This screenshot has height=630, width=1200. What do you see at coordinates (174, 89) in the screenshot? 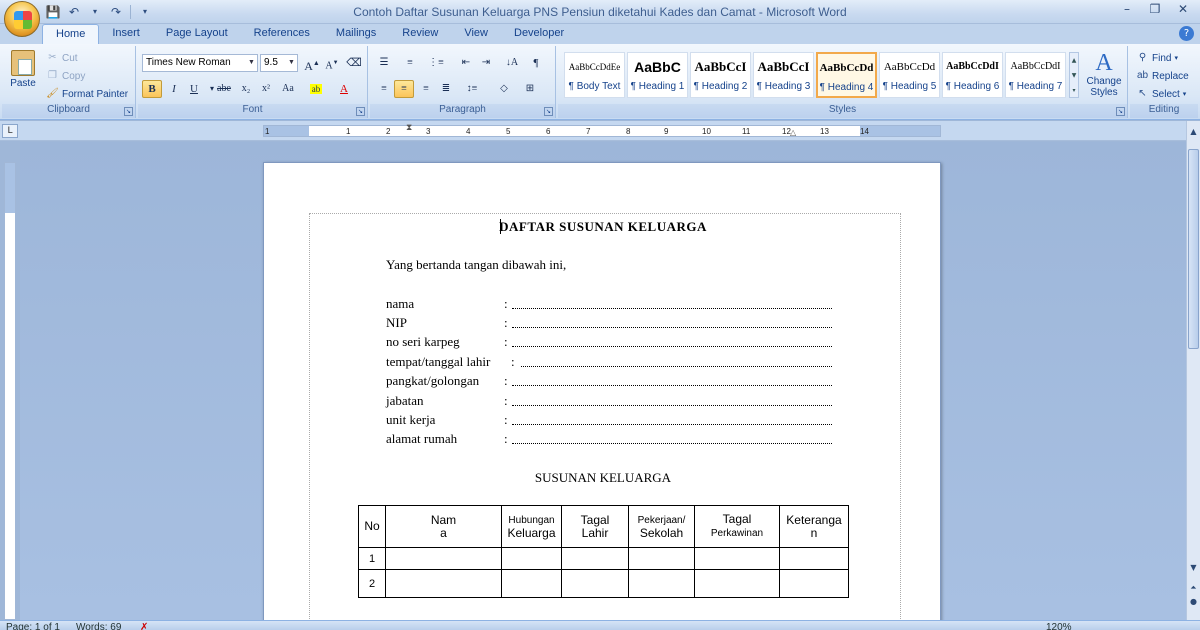
I see `italic-button: I` at bounding box center [174, 89].